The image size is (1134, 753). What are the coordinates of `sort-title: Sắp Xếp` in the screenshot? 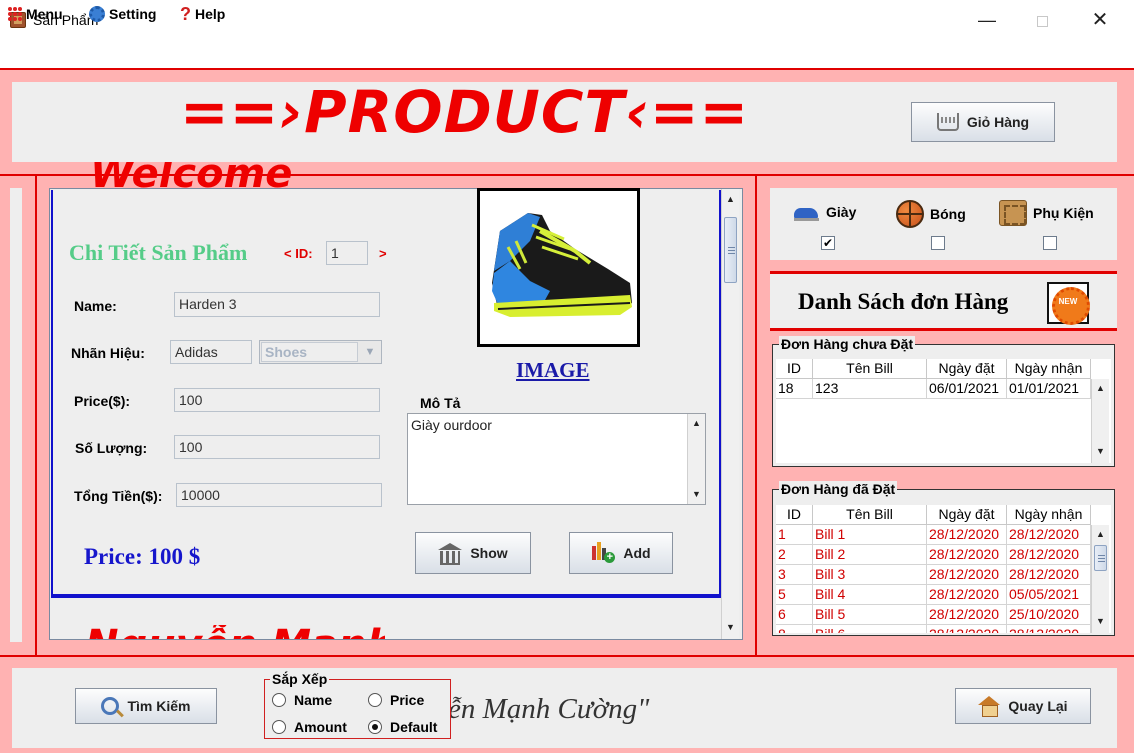 It's located at (300, 679).